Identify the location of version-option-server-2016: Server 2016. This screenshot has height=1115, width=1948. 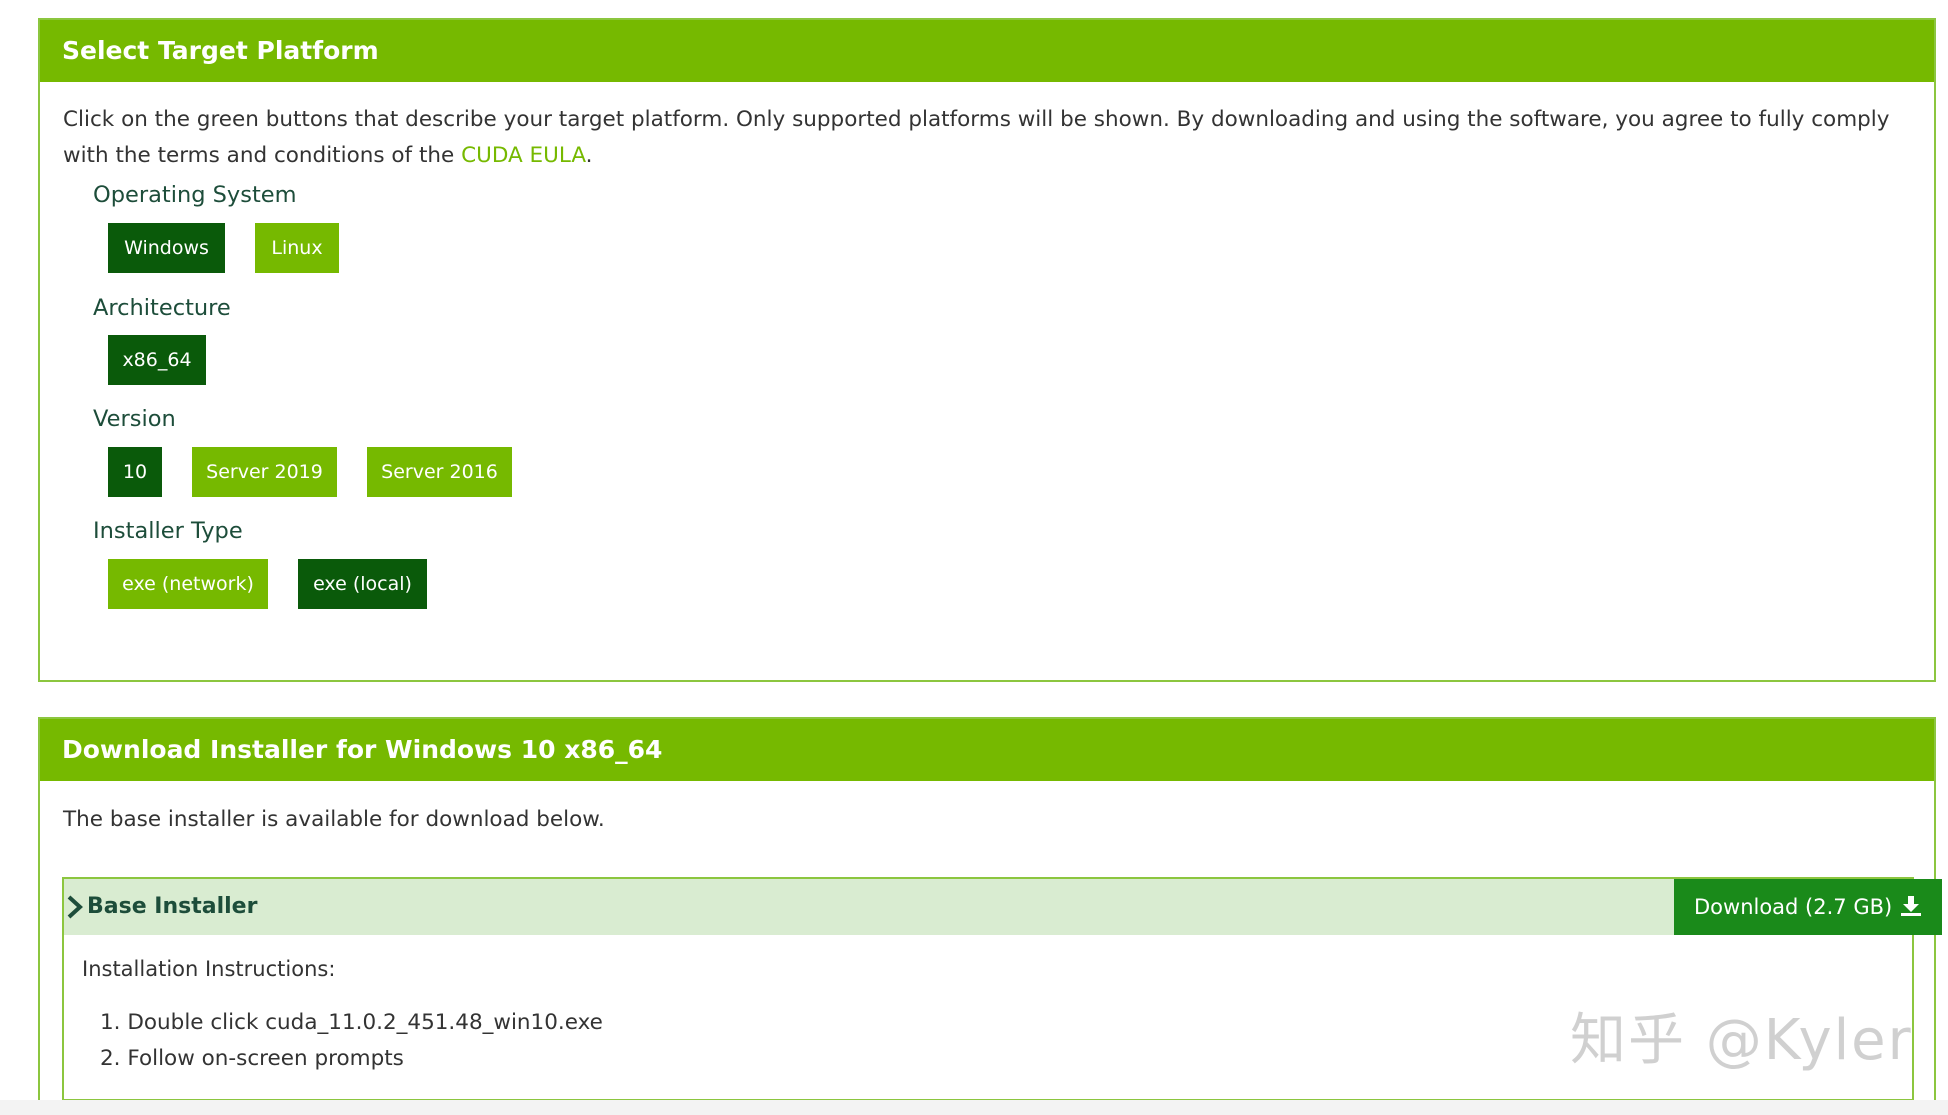
(439, 472).